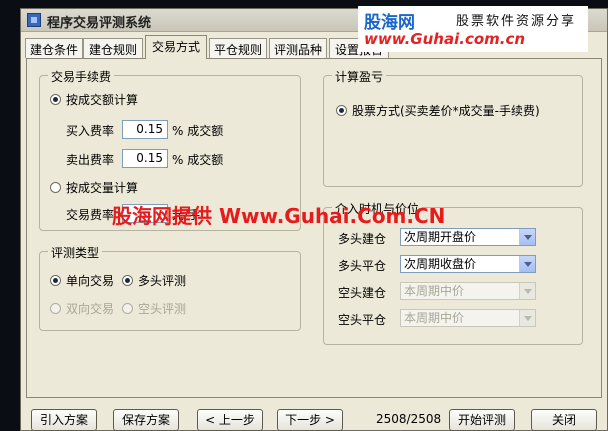  What do you see at coordinates (564, 420) in the screenshot?
I see `close-button: 关闭` at bounding box center [564, 420].